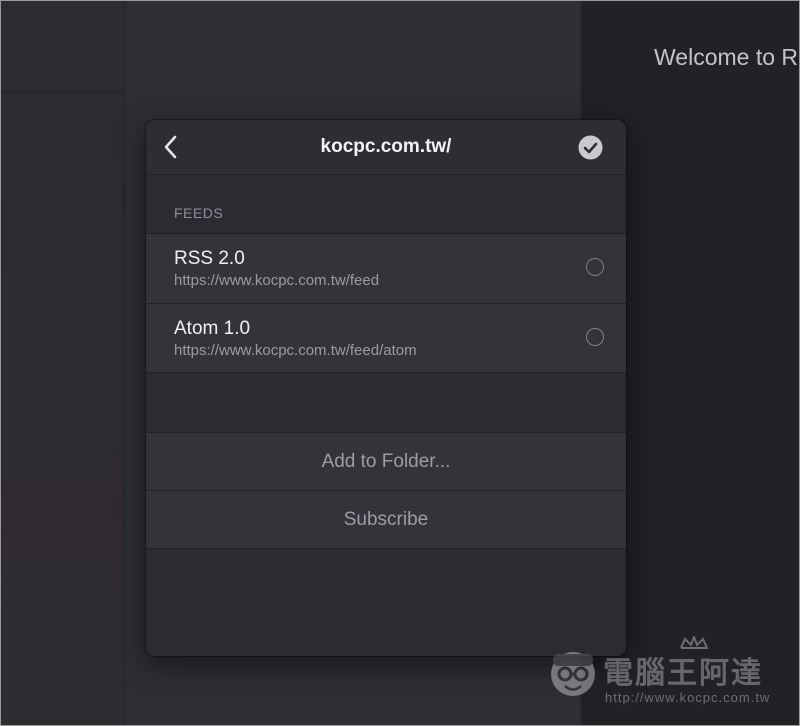 The height and width of the screenshot is (726, 800). I want to click on checkmark-circle-icon, so click(590, 147).